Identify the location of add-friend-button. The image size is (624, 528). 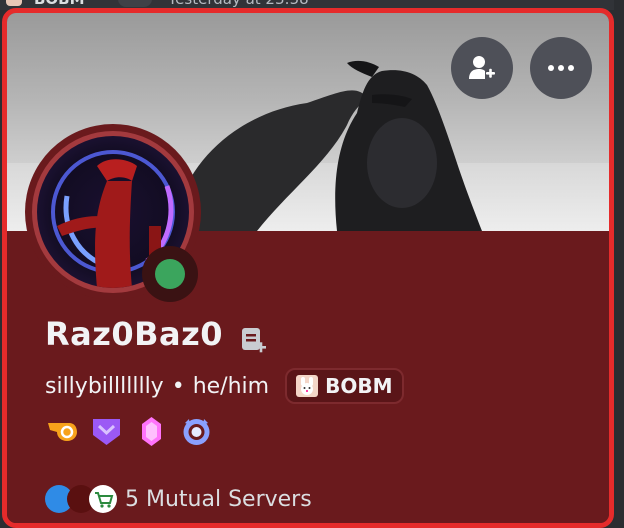
(482, 68).